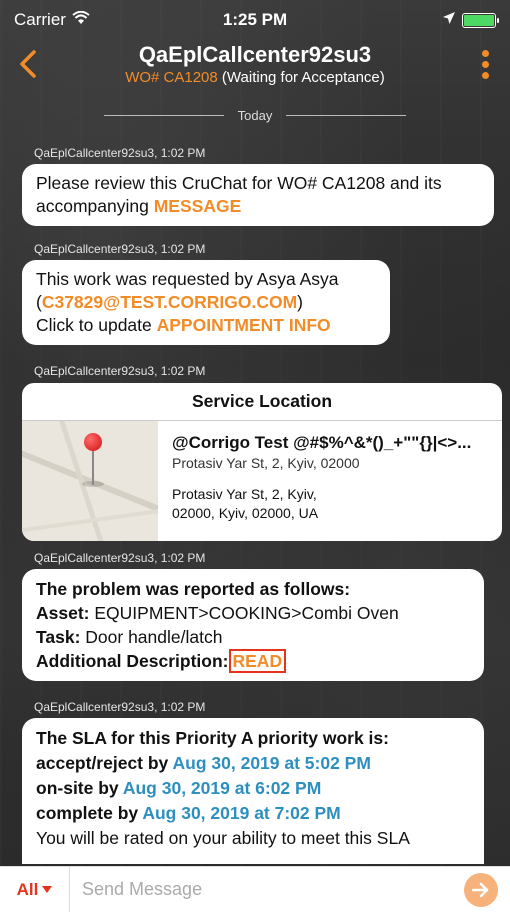 Image resolution: width=510 pixels, height=912 pixels. Describe the element at coordinates (40, 19) in the screenshot. I see `carrier-label: Carrier` at that location.